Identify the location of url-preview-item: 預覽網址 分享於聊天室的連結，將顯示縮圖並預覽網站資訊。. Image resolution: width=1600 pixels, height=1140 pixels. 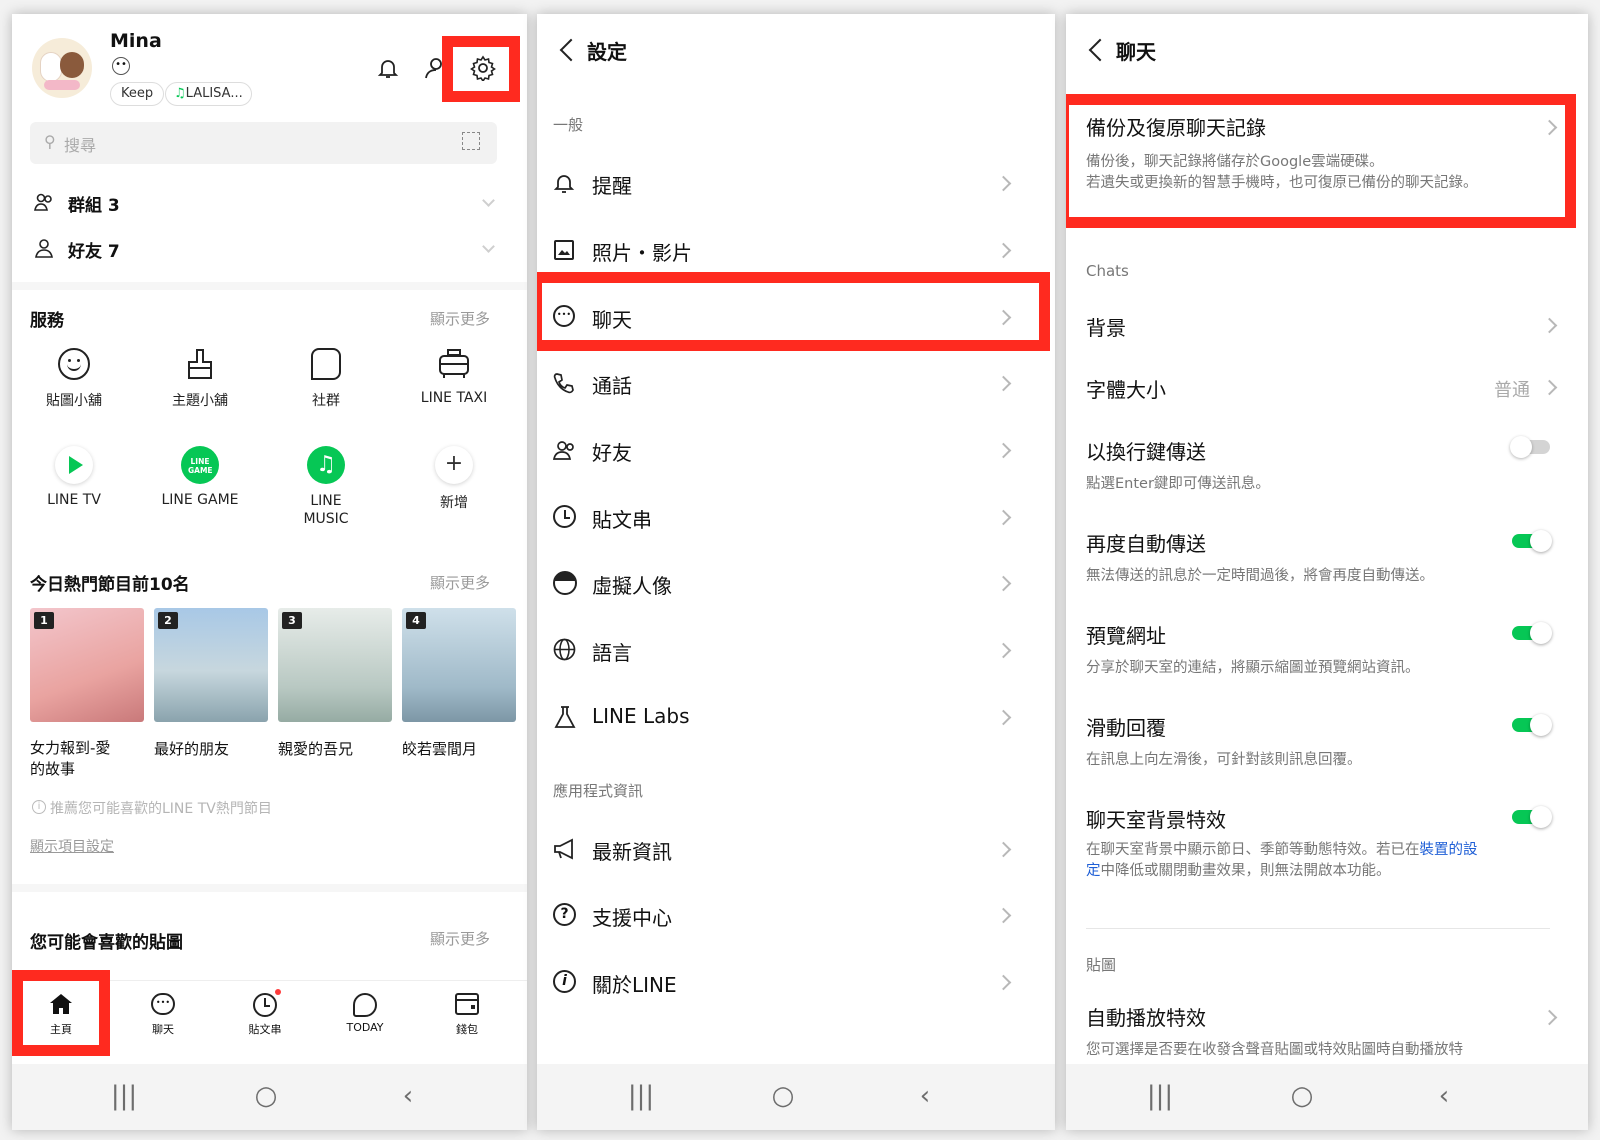
(1327, 650).